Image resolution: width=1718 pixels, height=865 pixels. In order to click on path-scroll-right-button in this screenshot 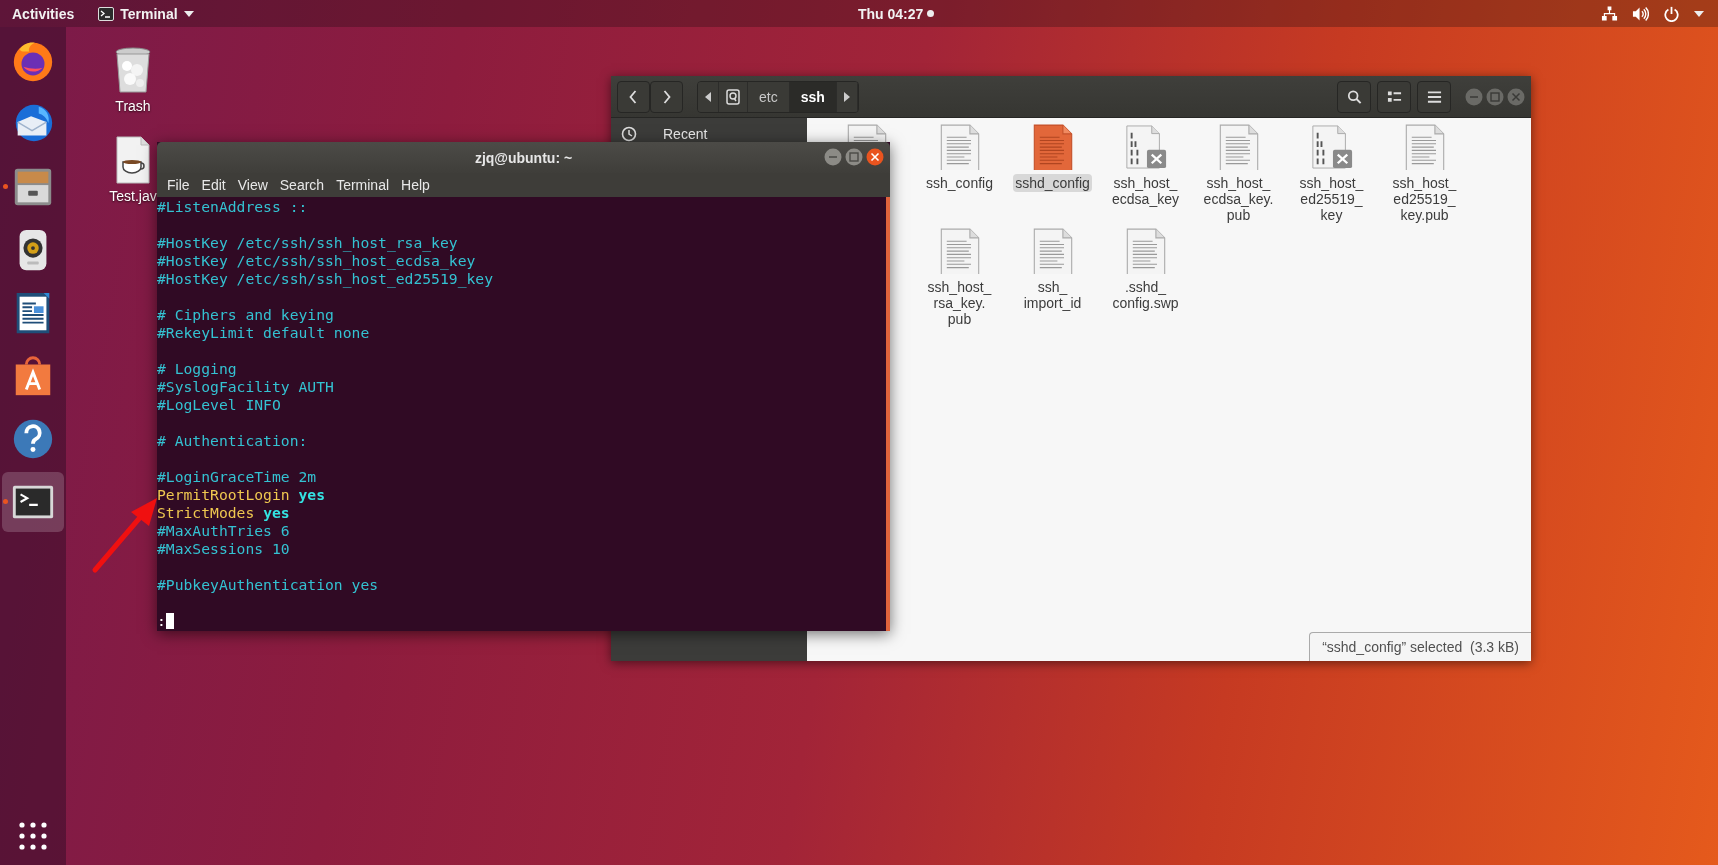, I will do `click(847, 96)`.